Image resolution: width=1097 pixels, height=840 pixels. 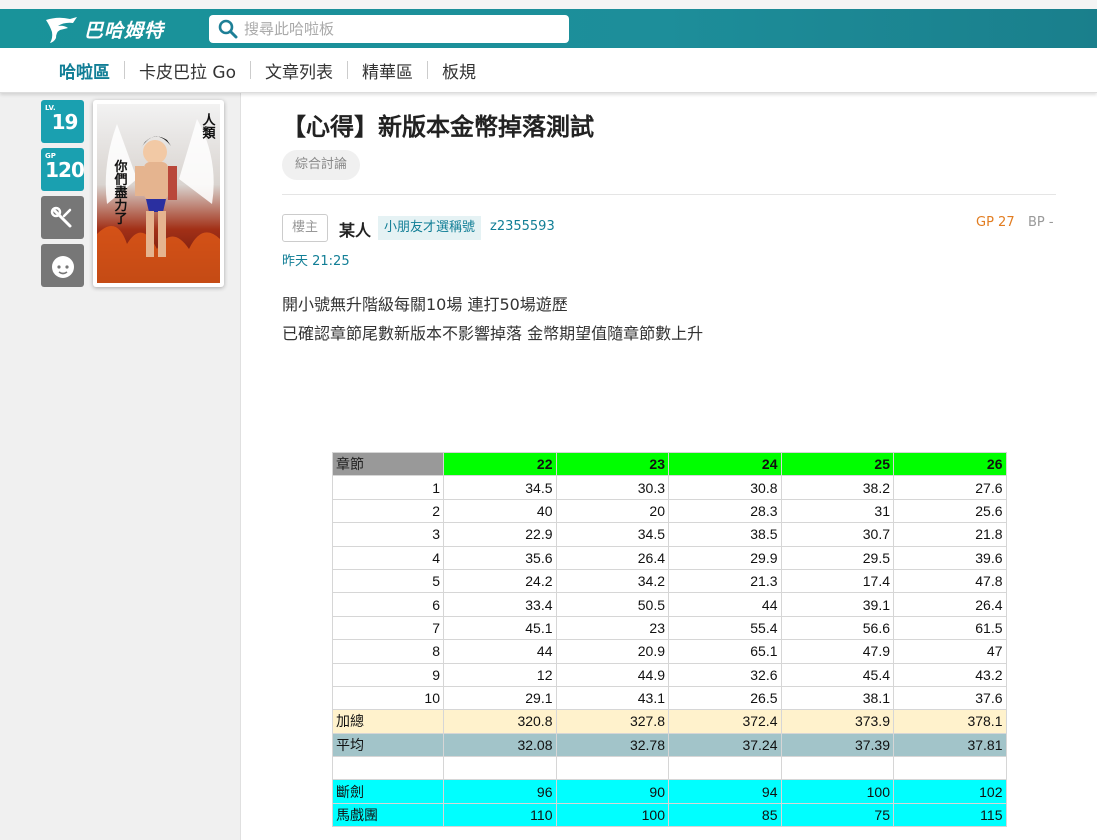 What do you see at coordinates (120, 192) in the screenshot?
I see `avatar-text-2: 你們盡力了` at bounding box center [120, 192].